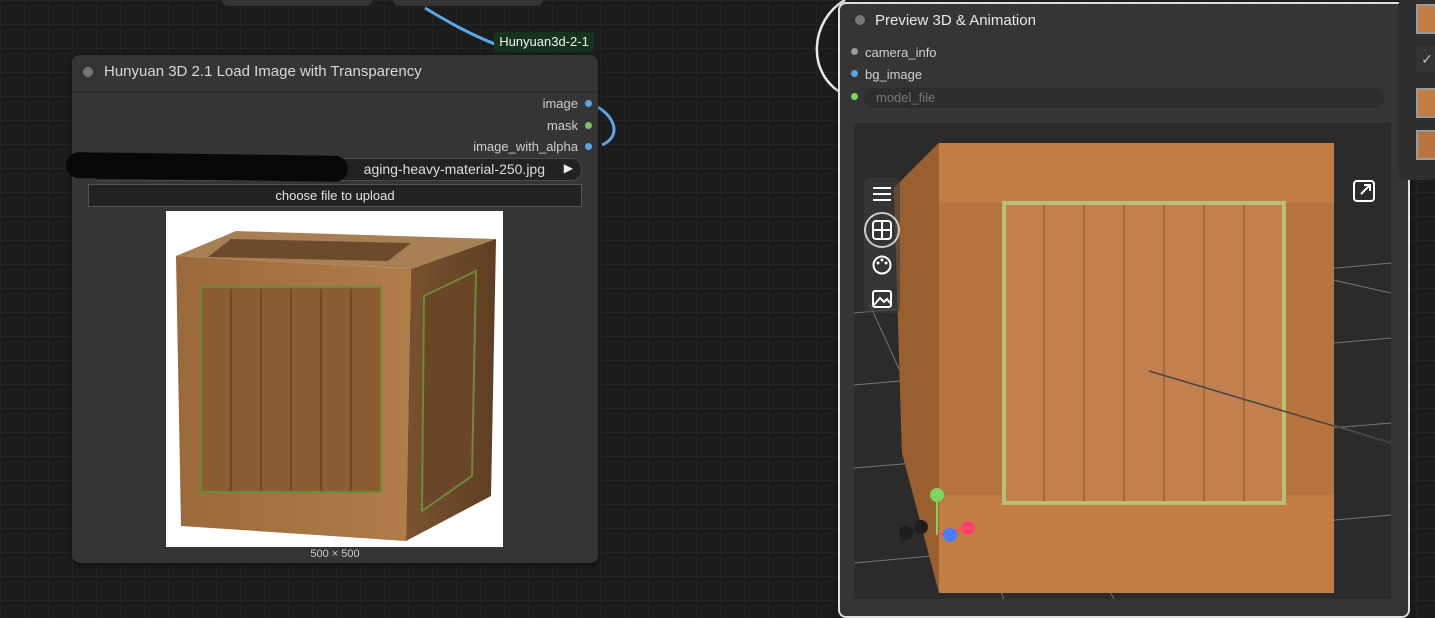  What do you see at coordinates (562, 125) in the screenshot?
I see `output-label-mask: mask` at bounding box center [562, 125].